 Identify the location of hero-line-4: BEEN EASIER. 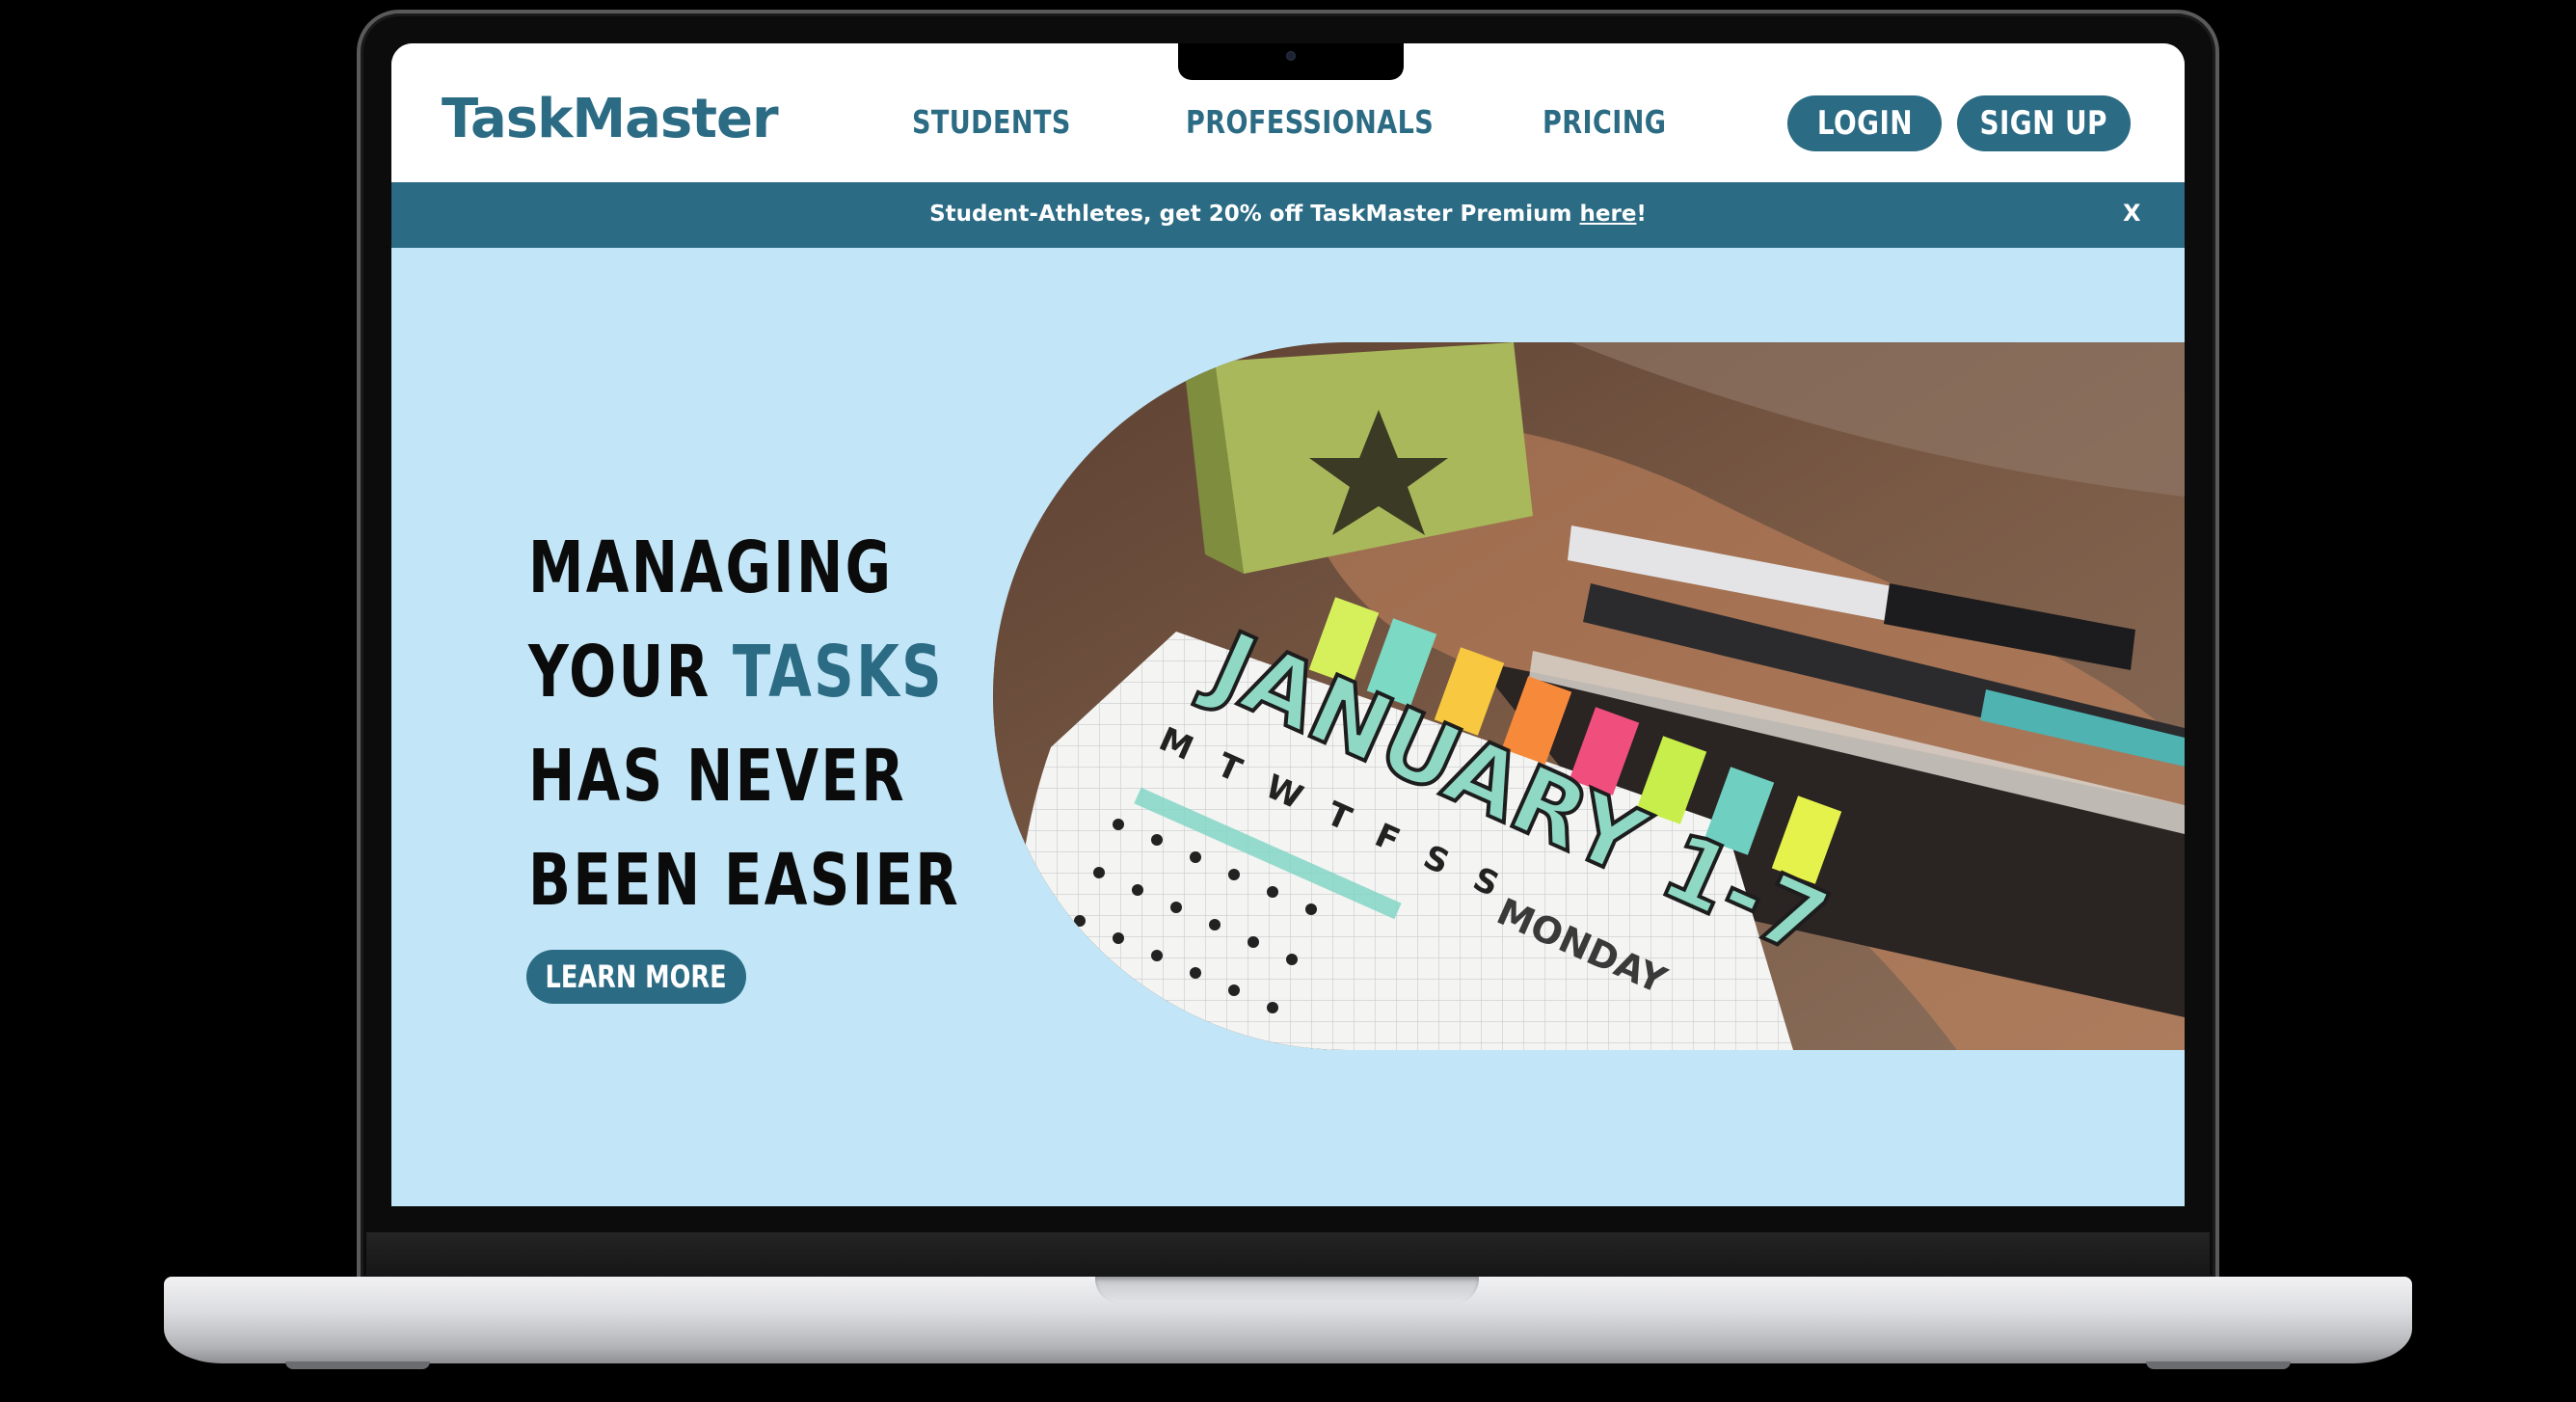
(745, 881).